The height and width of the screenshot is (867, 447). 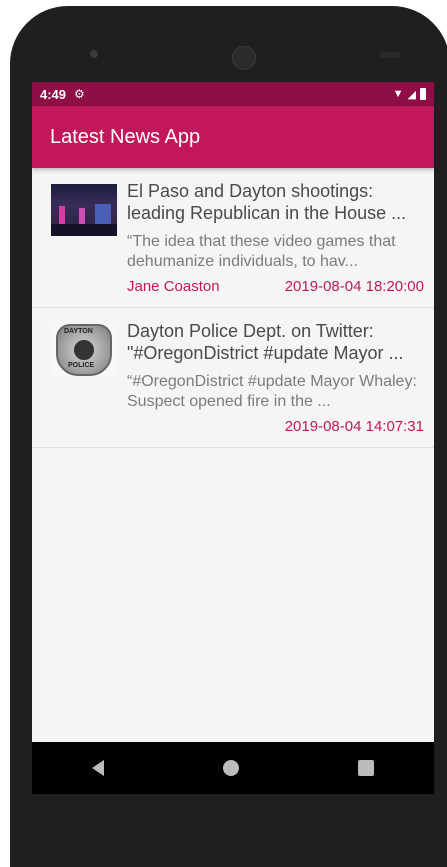 What do you see at coordinates (390, 55) in the screenshot?
I see `proximity-sensor` at bounding box center [390, 55].